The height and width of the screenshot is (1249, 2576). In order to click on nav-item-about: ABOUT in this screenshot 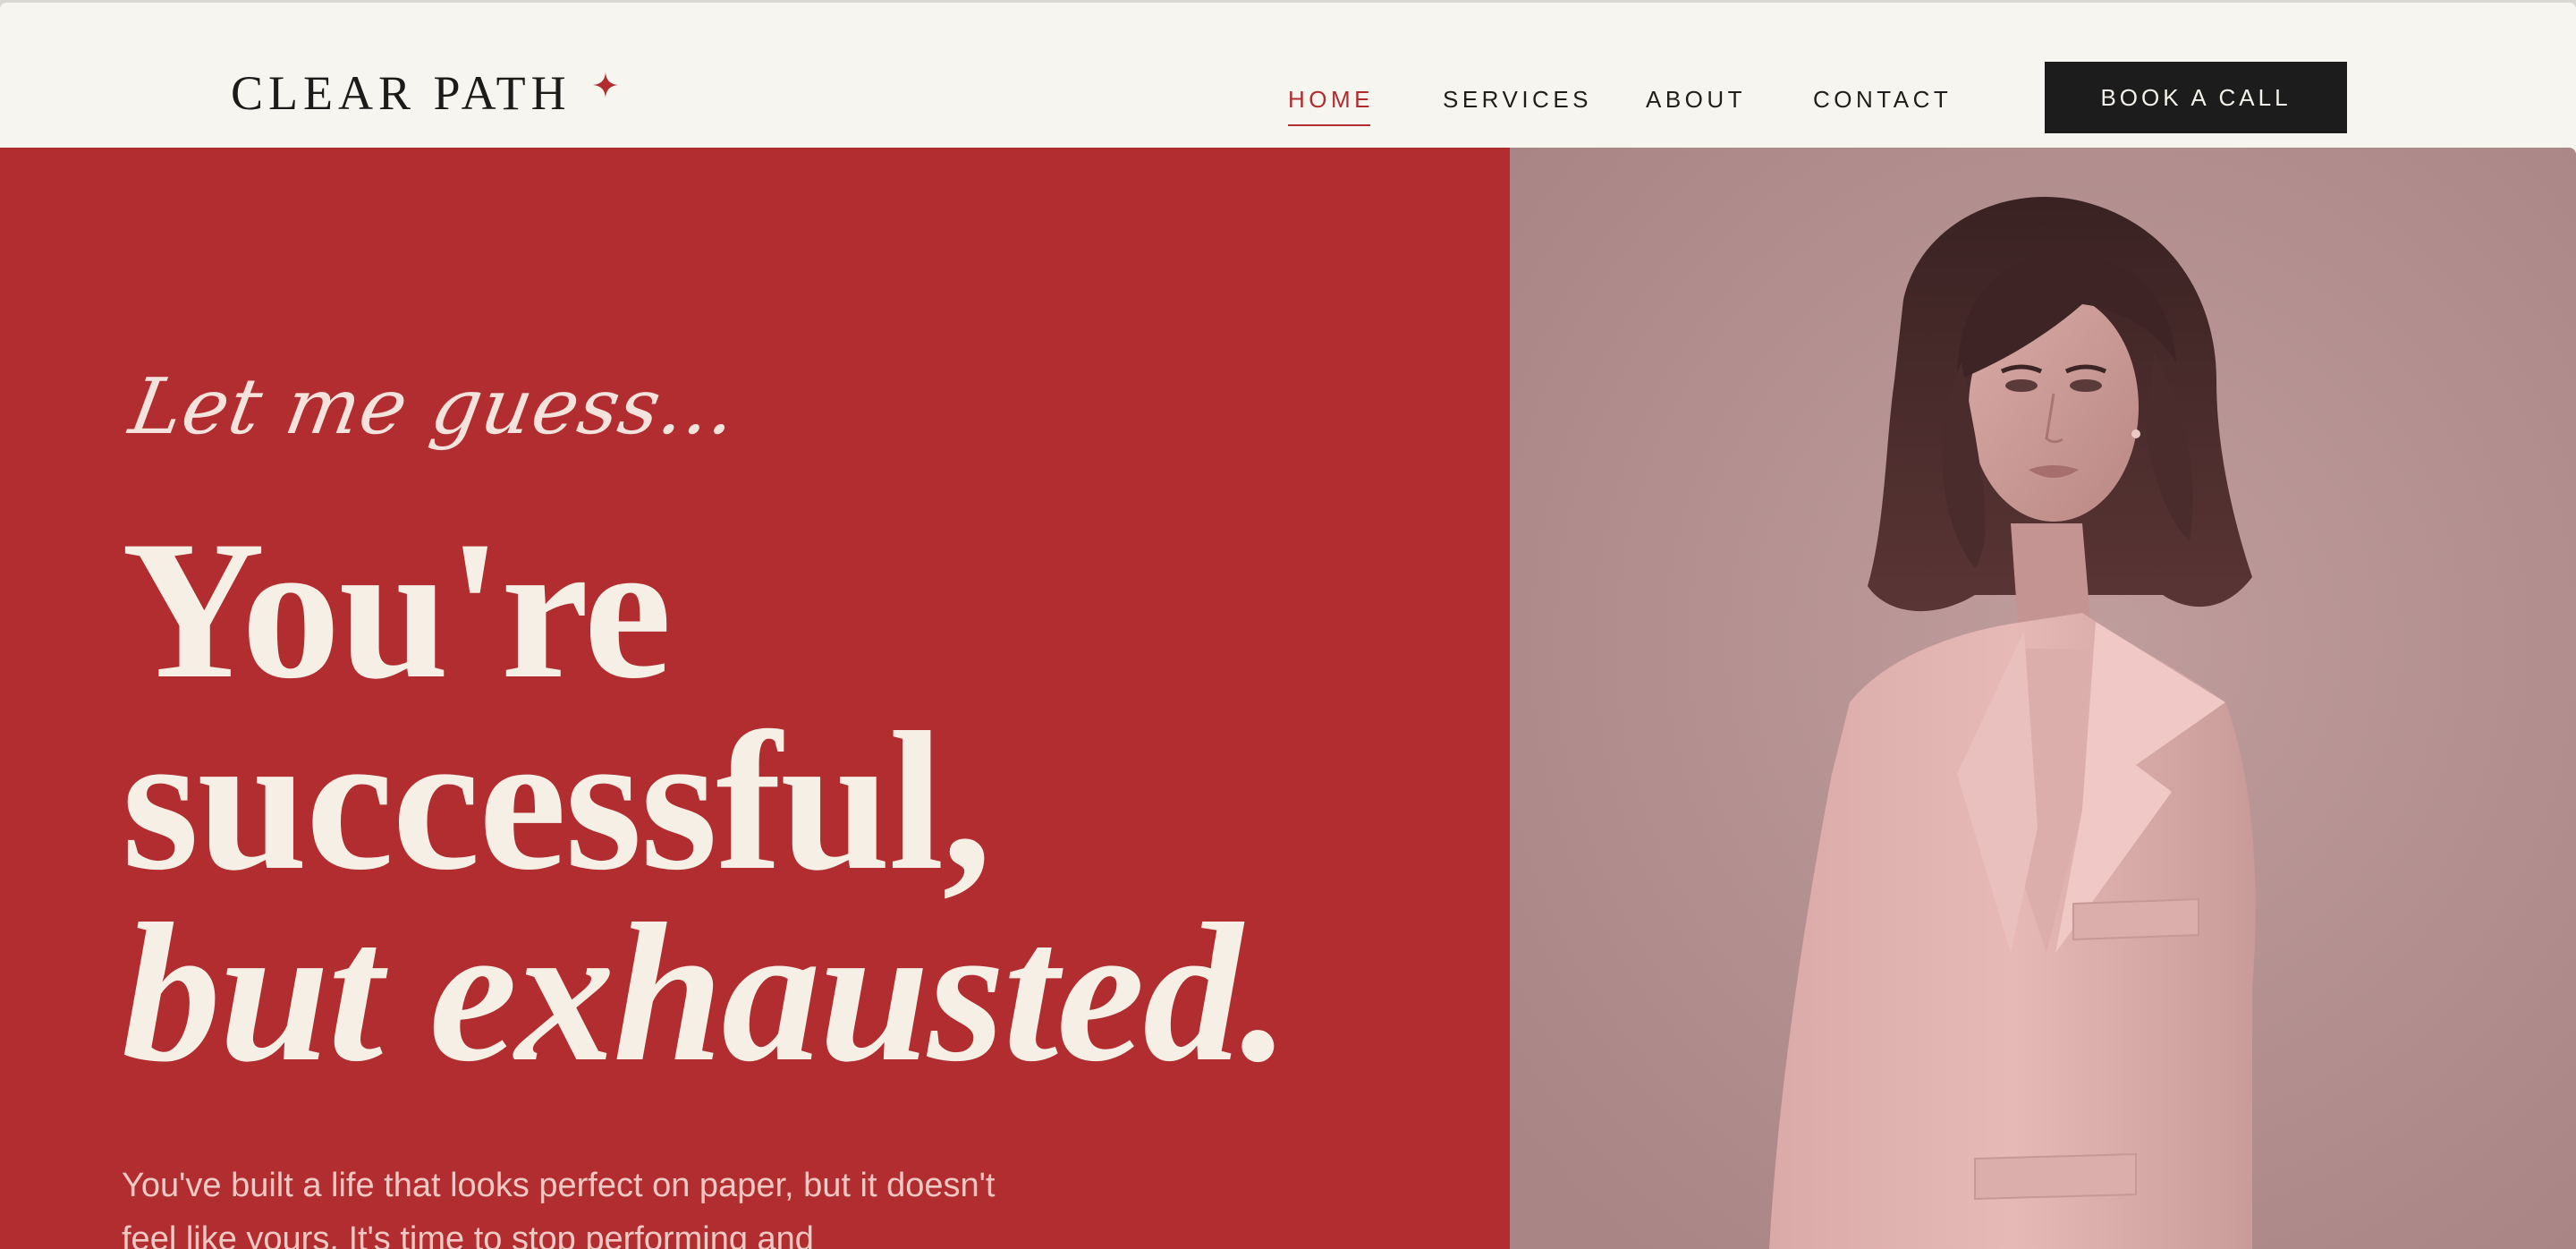, I will do `click(1696, 100)`.